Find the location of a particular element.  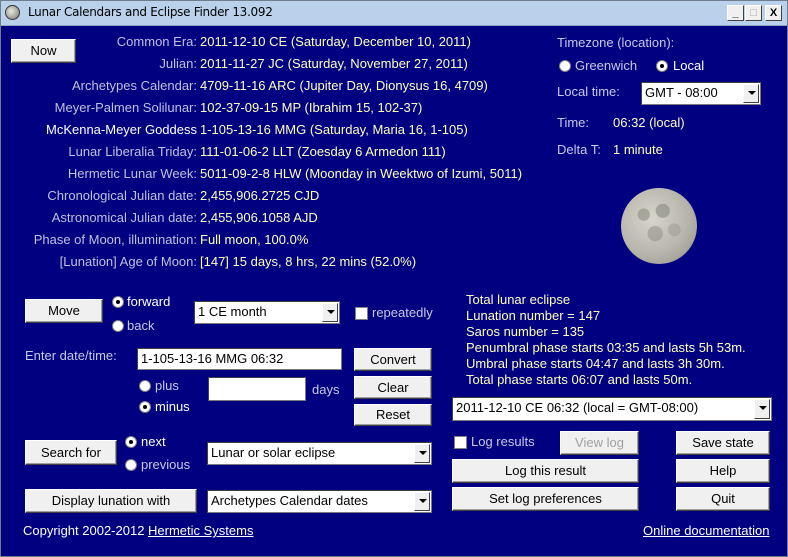

days-label: days is located at coordinates (326, 389).